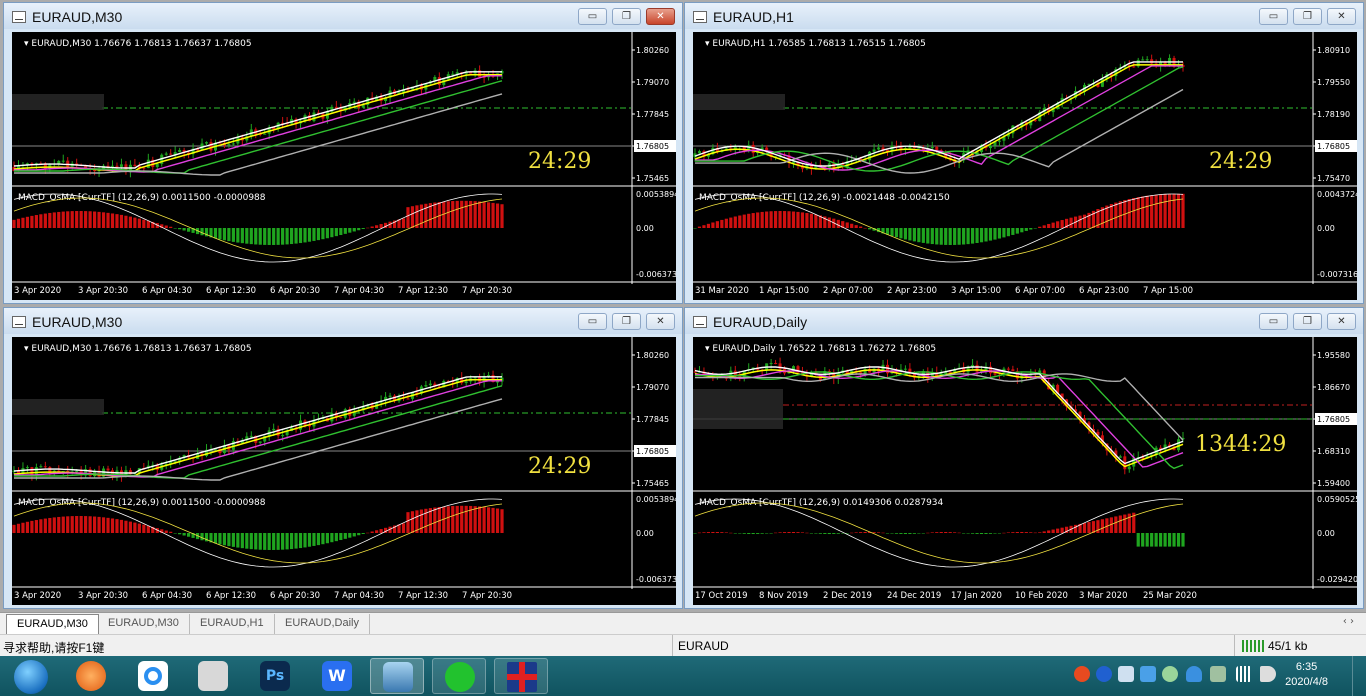  What do you see at coordinates (52, 624) in the screenshot?
I see `tab-euraud-m30: EURAUD,M30` at bounding box center [52, 624].